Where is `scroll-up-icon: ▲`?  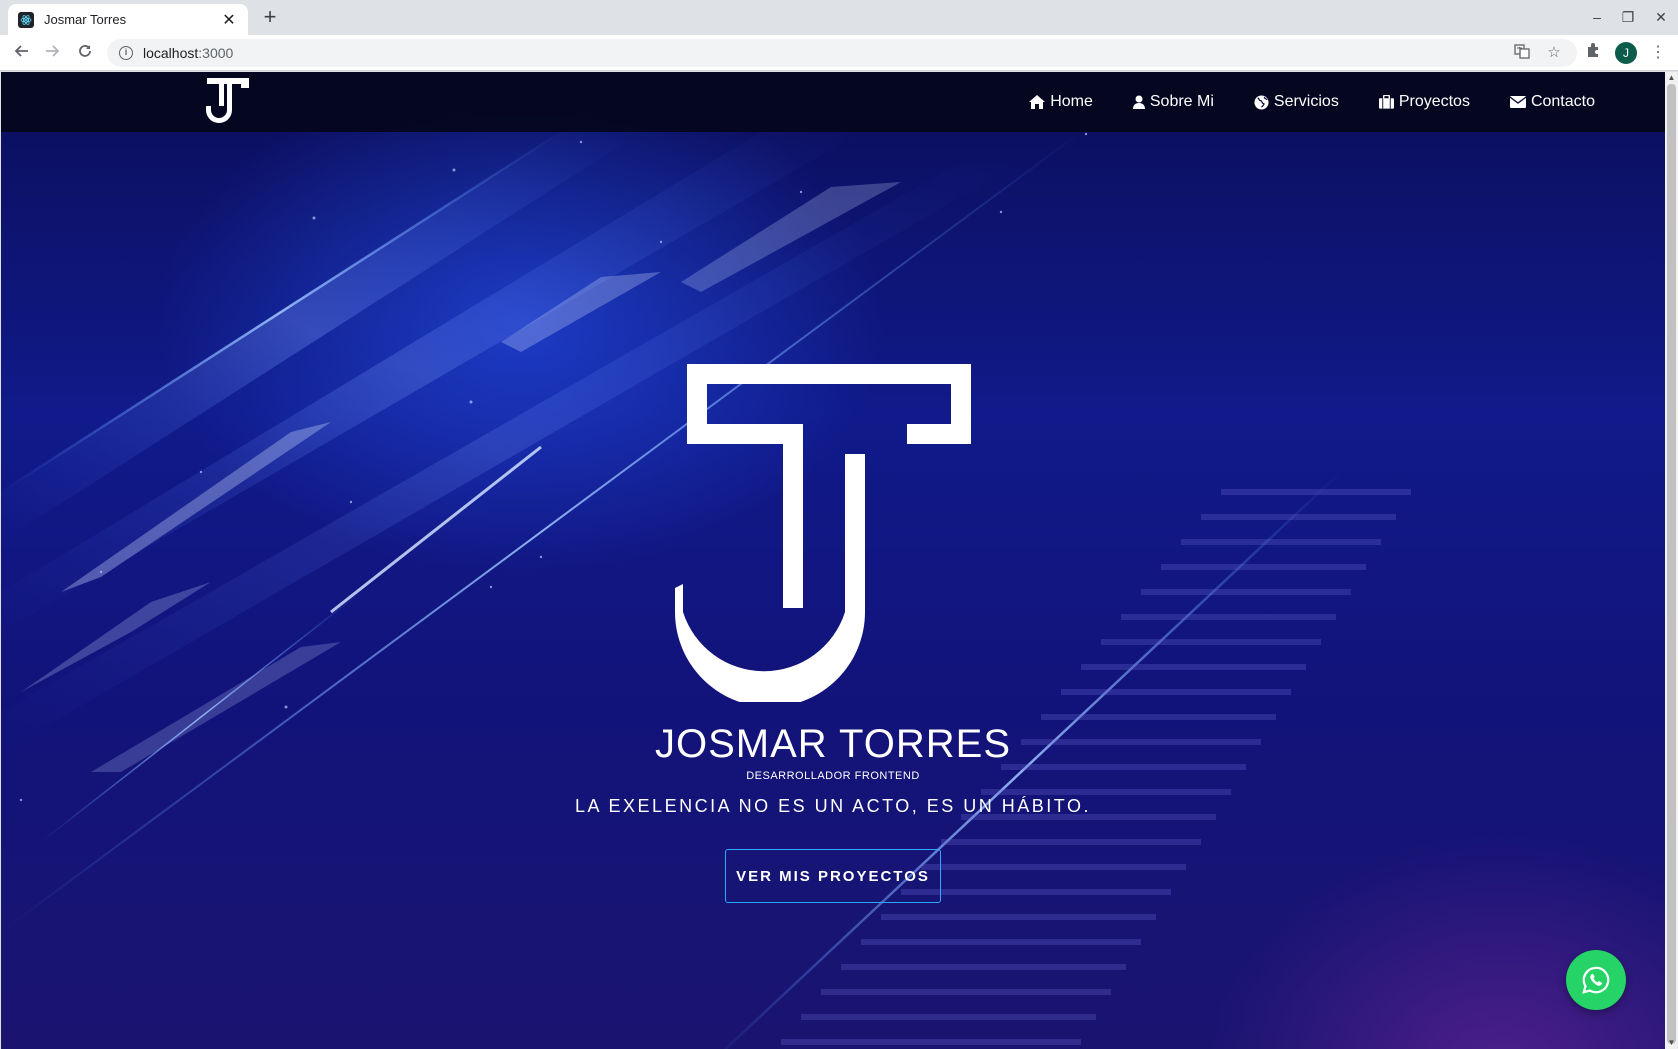 scroll-up-icon: ▲ is located at coordinates (1671, 78).